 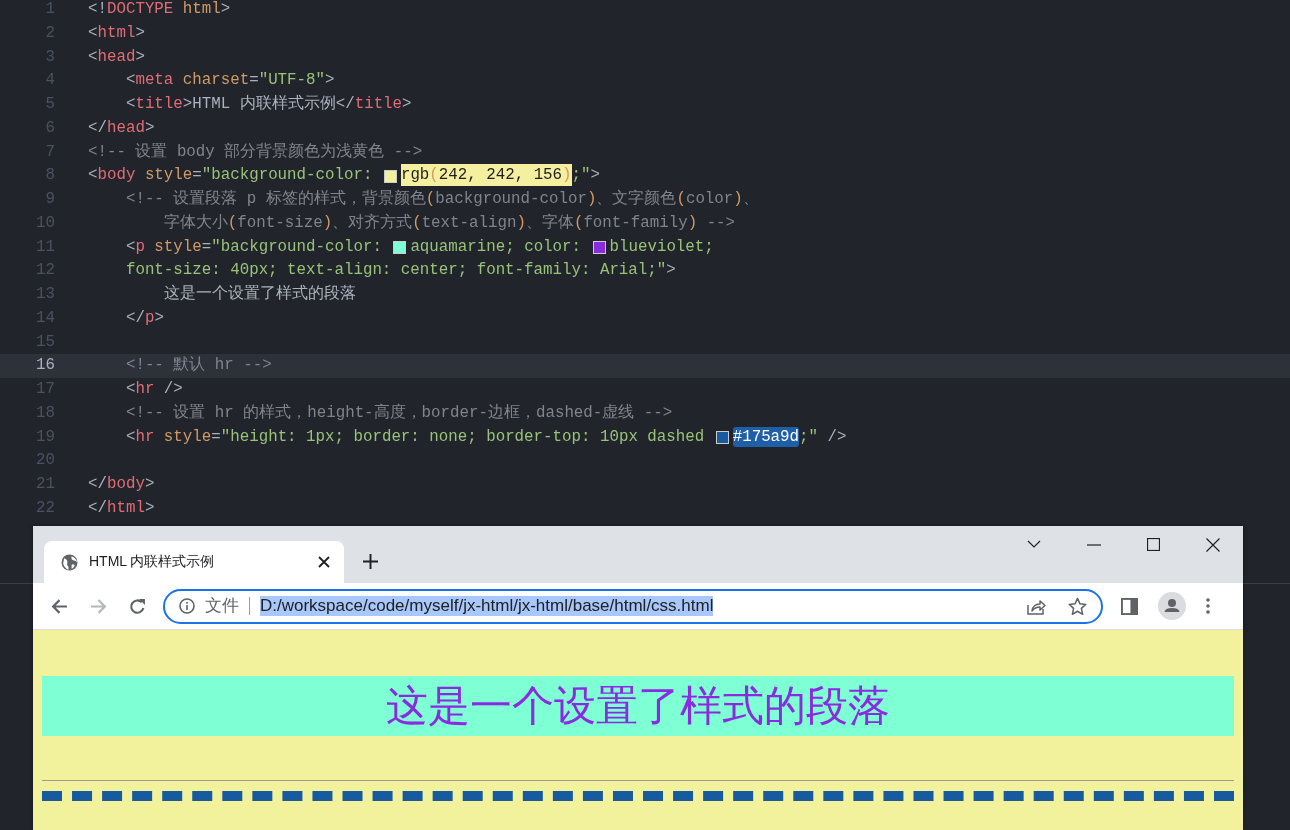 I want to click on code-text: 字体大小(font-size)、对齐方式(text-align)、字体(font-family) -->, so click(x=449, y=223).